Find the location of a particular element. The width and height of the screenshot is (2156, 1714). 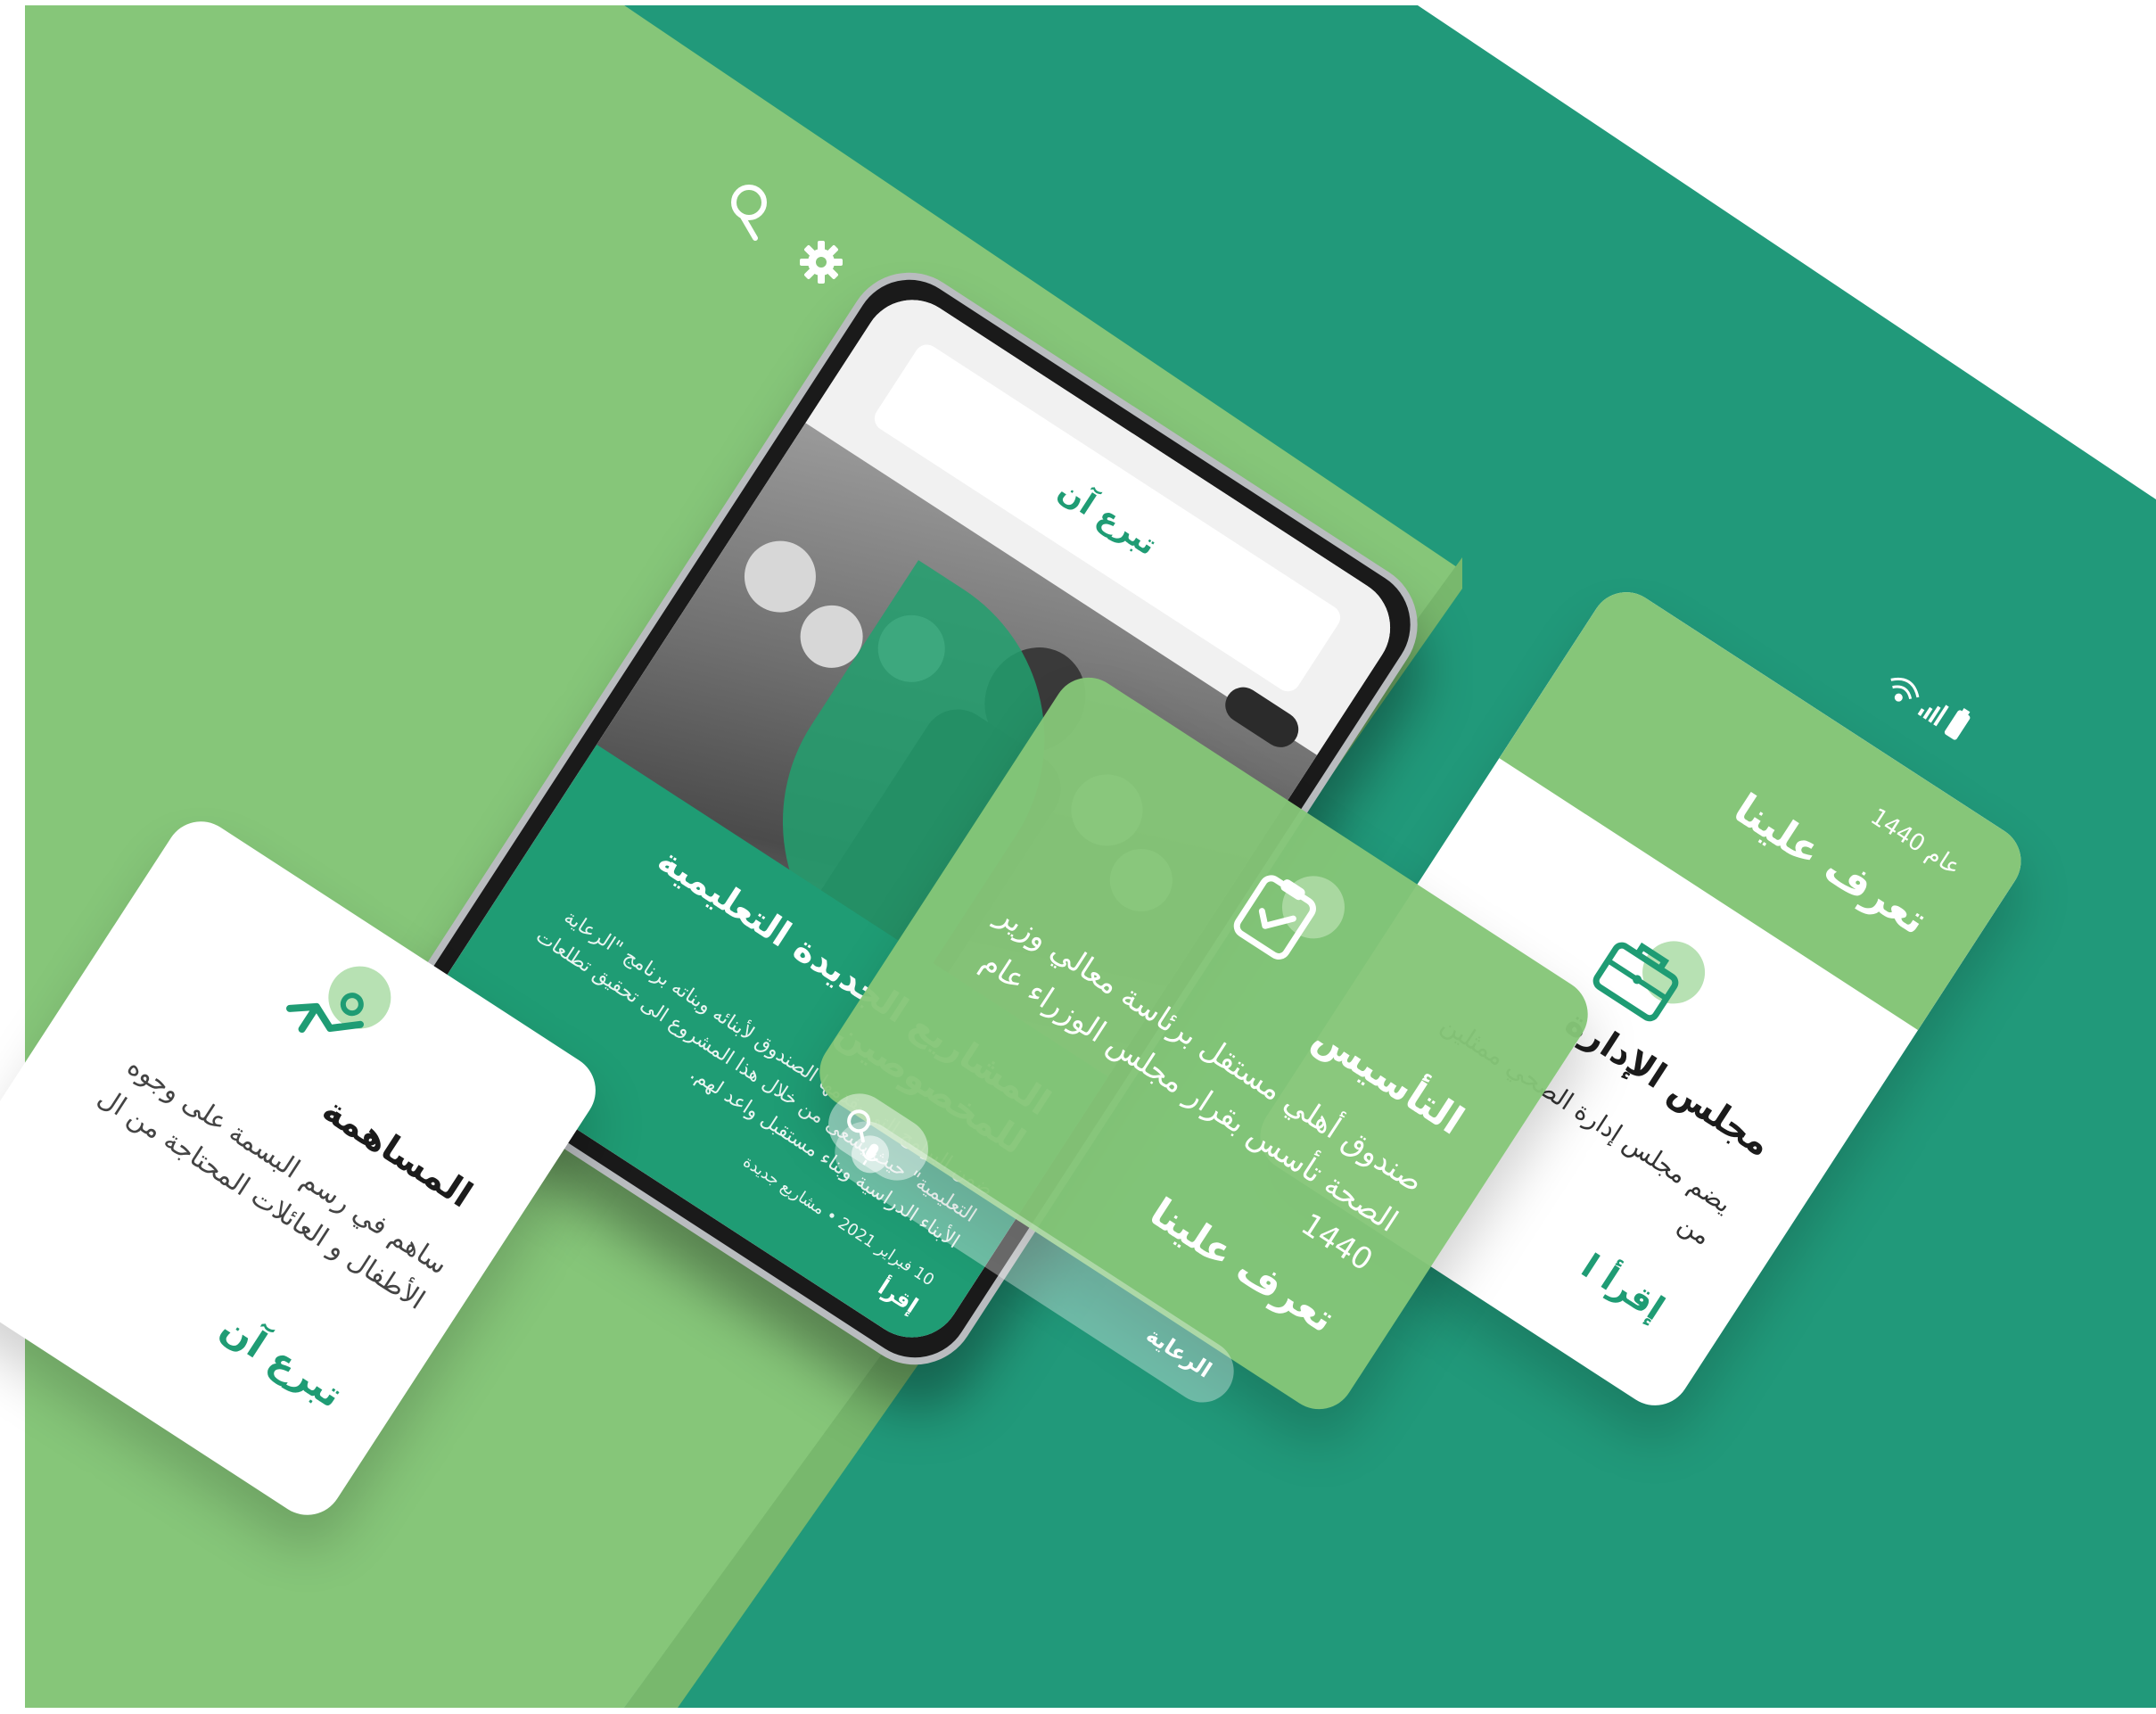

wifi-icon is located at coordinates (1905, 689).